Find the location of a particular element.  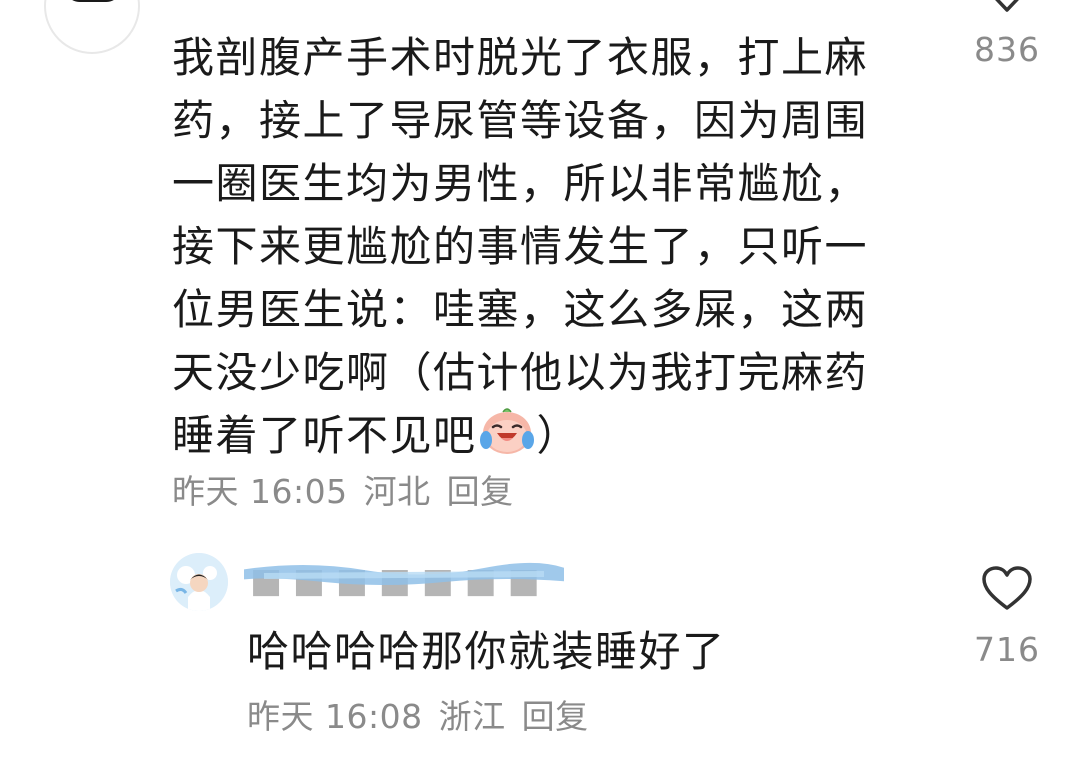

comment-line: 一圈医生均为男性，所以非常尴尬， is located at coordinates (520, 183).